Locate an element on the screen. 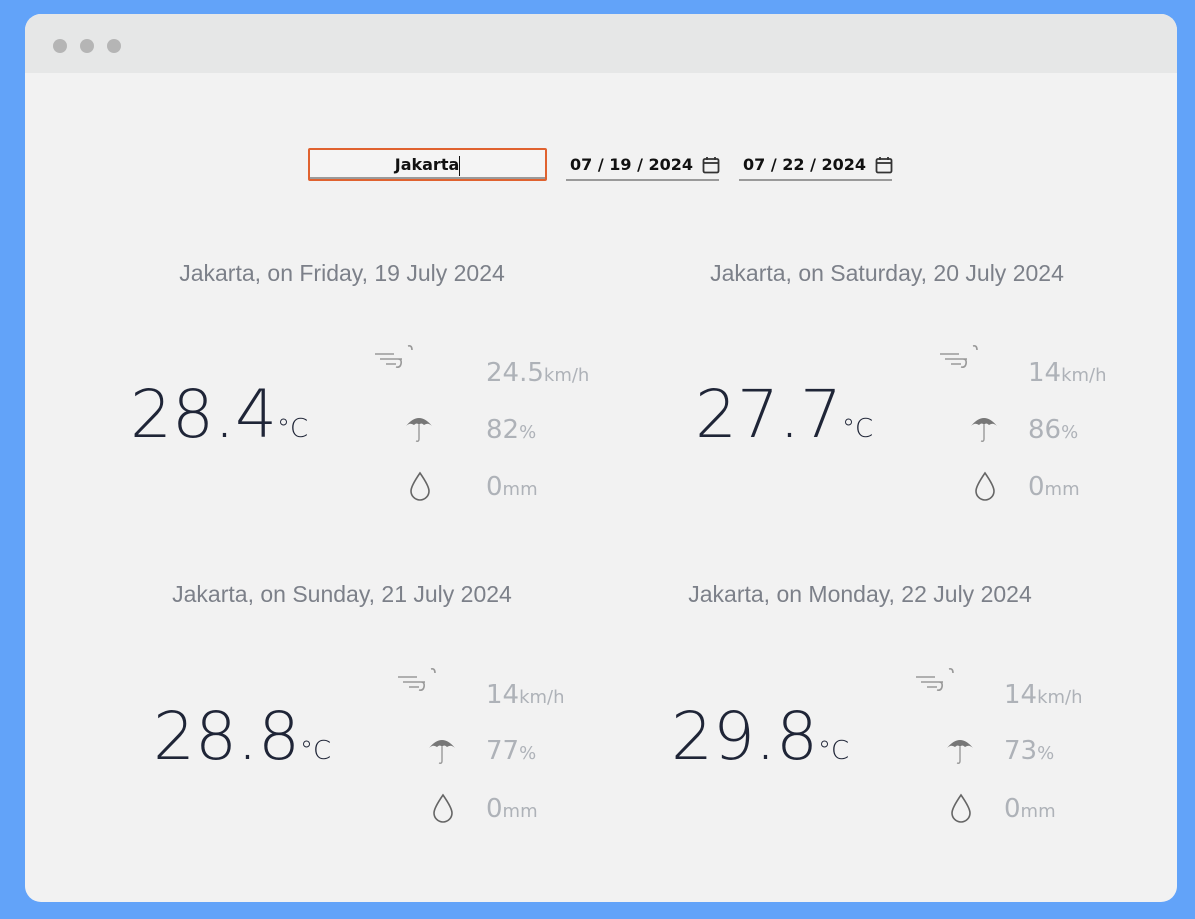 The width and height of the screenshot is (1195, 919). humidity: 73% is located at coordinates (1029, 751).